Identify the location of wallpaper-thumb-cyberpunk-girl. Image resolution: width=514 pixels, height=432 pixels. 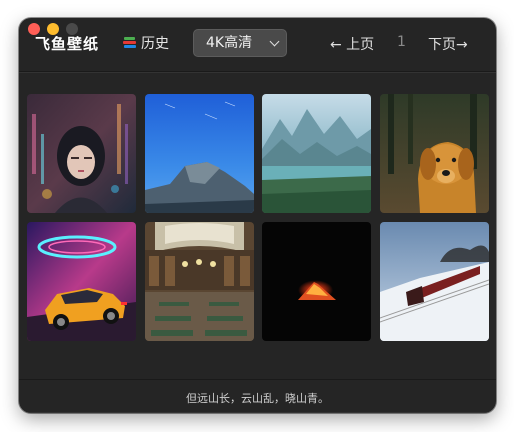
(81, 153).